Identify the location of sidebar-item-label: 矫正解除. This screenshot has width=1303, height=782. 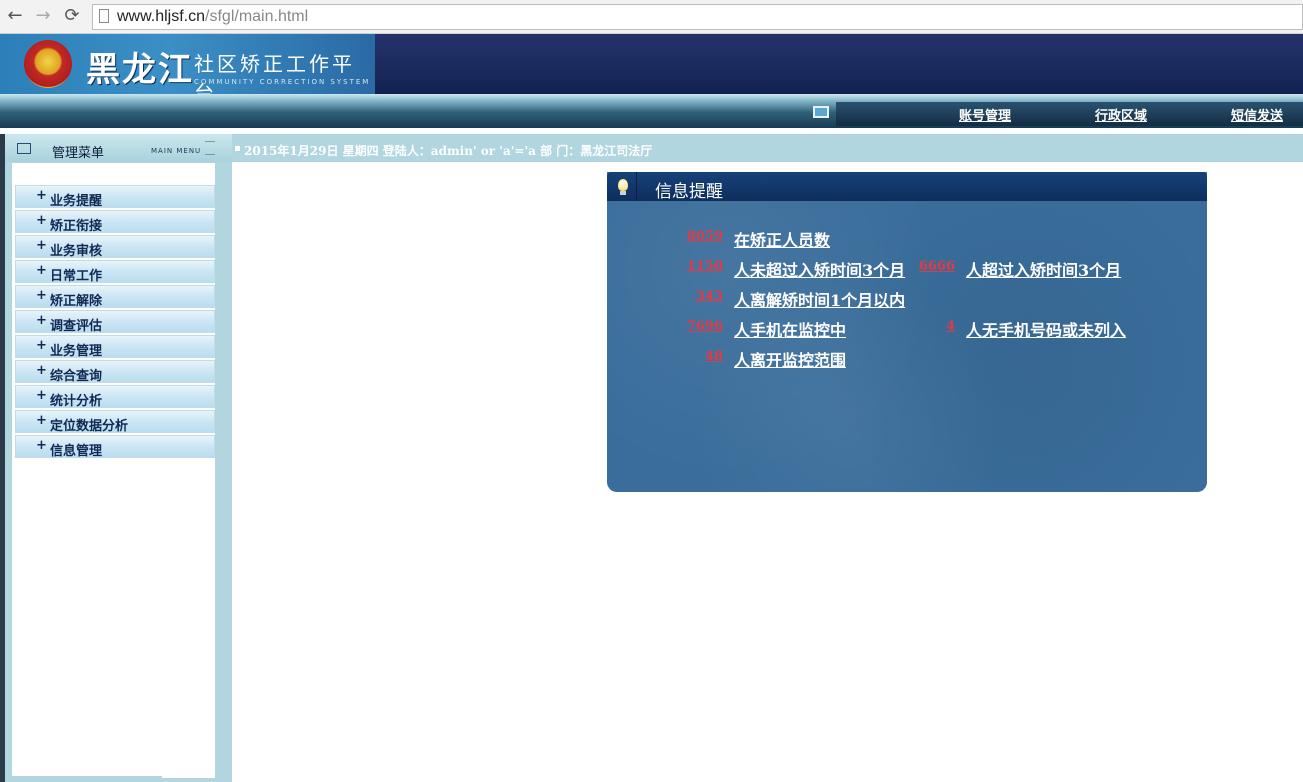
(76, 301).